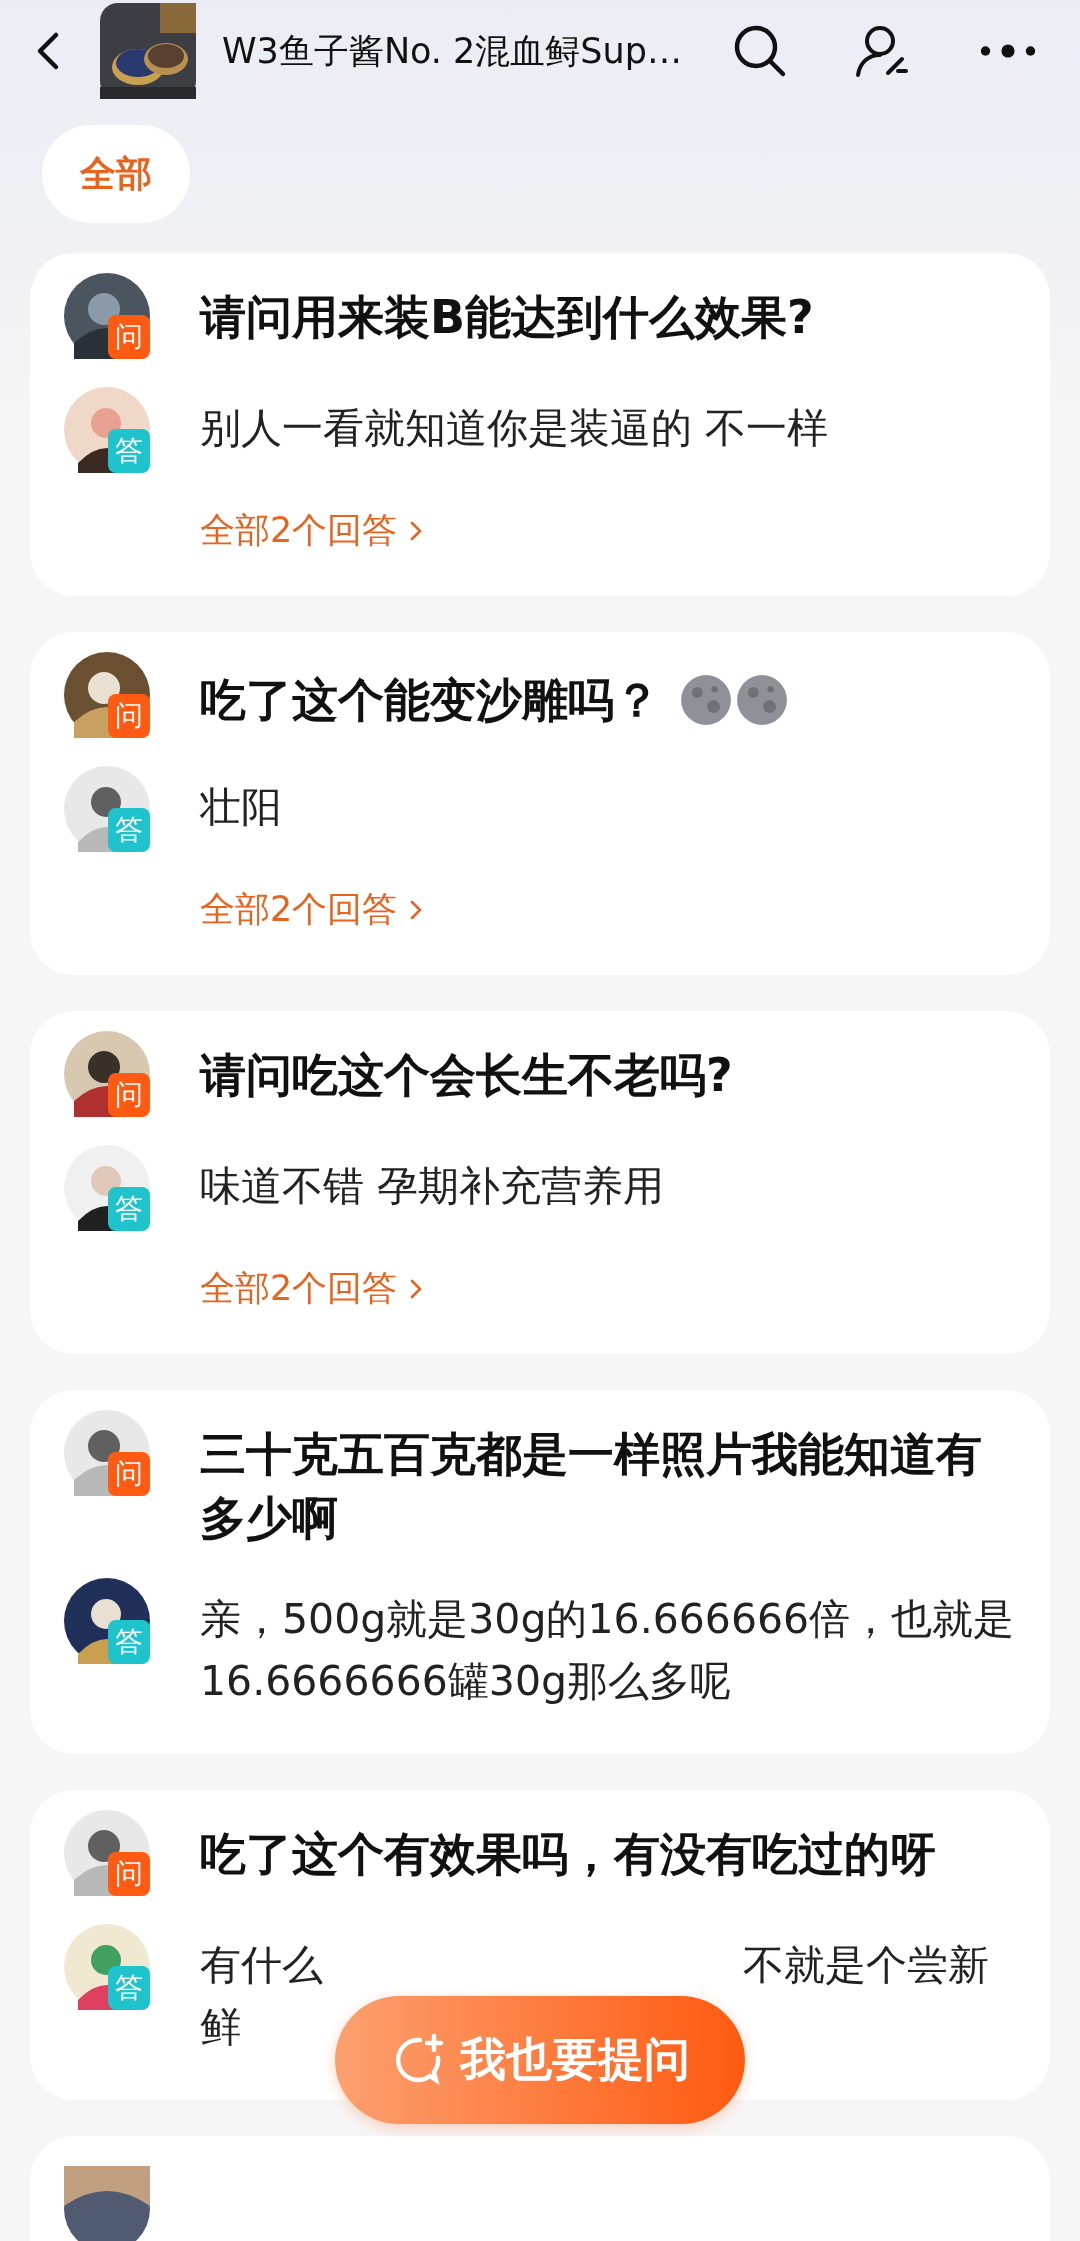 Image resolution: width=1080 pixels, height=2241 pixels. I want to click on question-text: 请问用来装B能达到什么效果?, so click(507, 317).